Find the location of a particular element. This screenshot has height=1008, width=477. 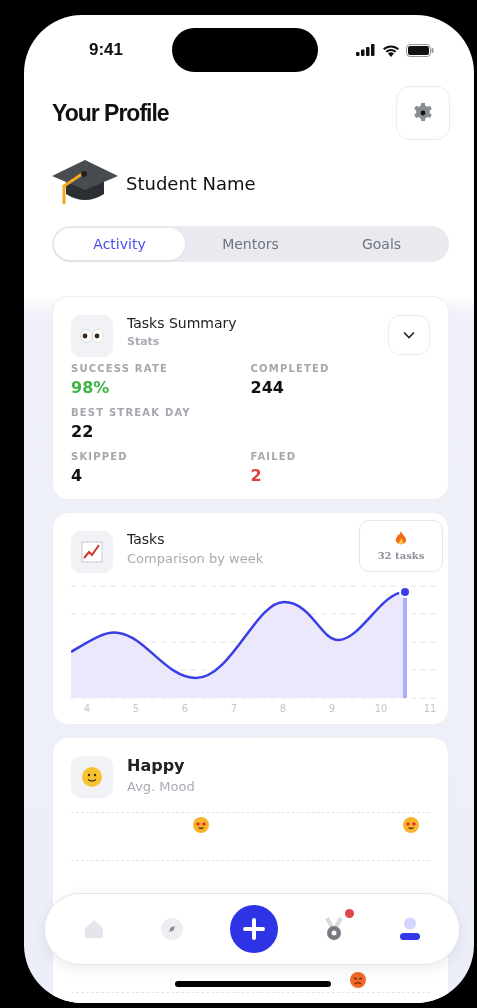

card-title: Happy is located at coordinates (156, 765).